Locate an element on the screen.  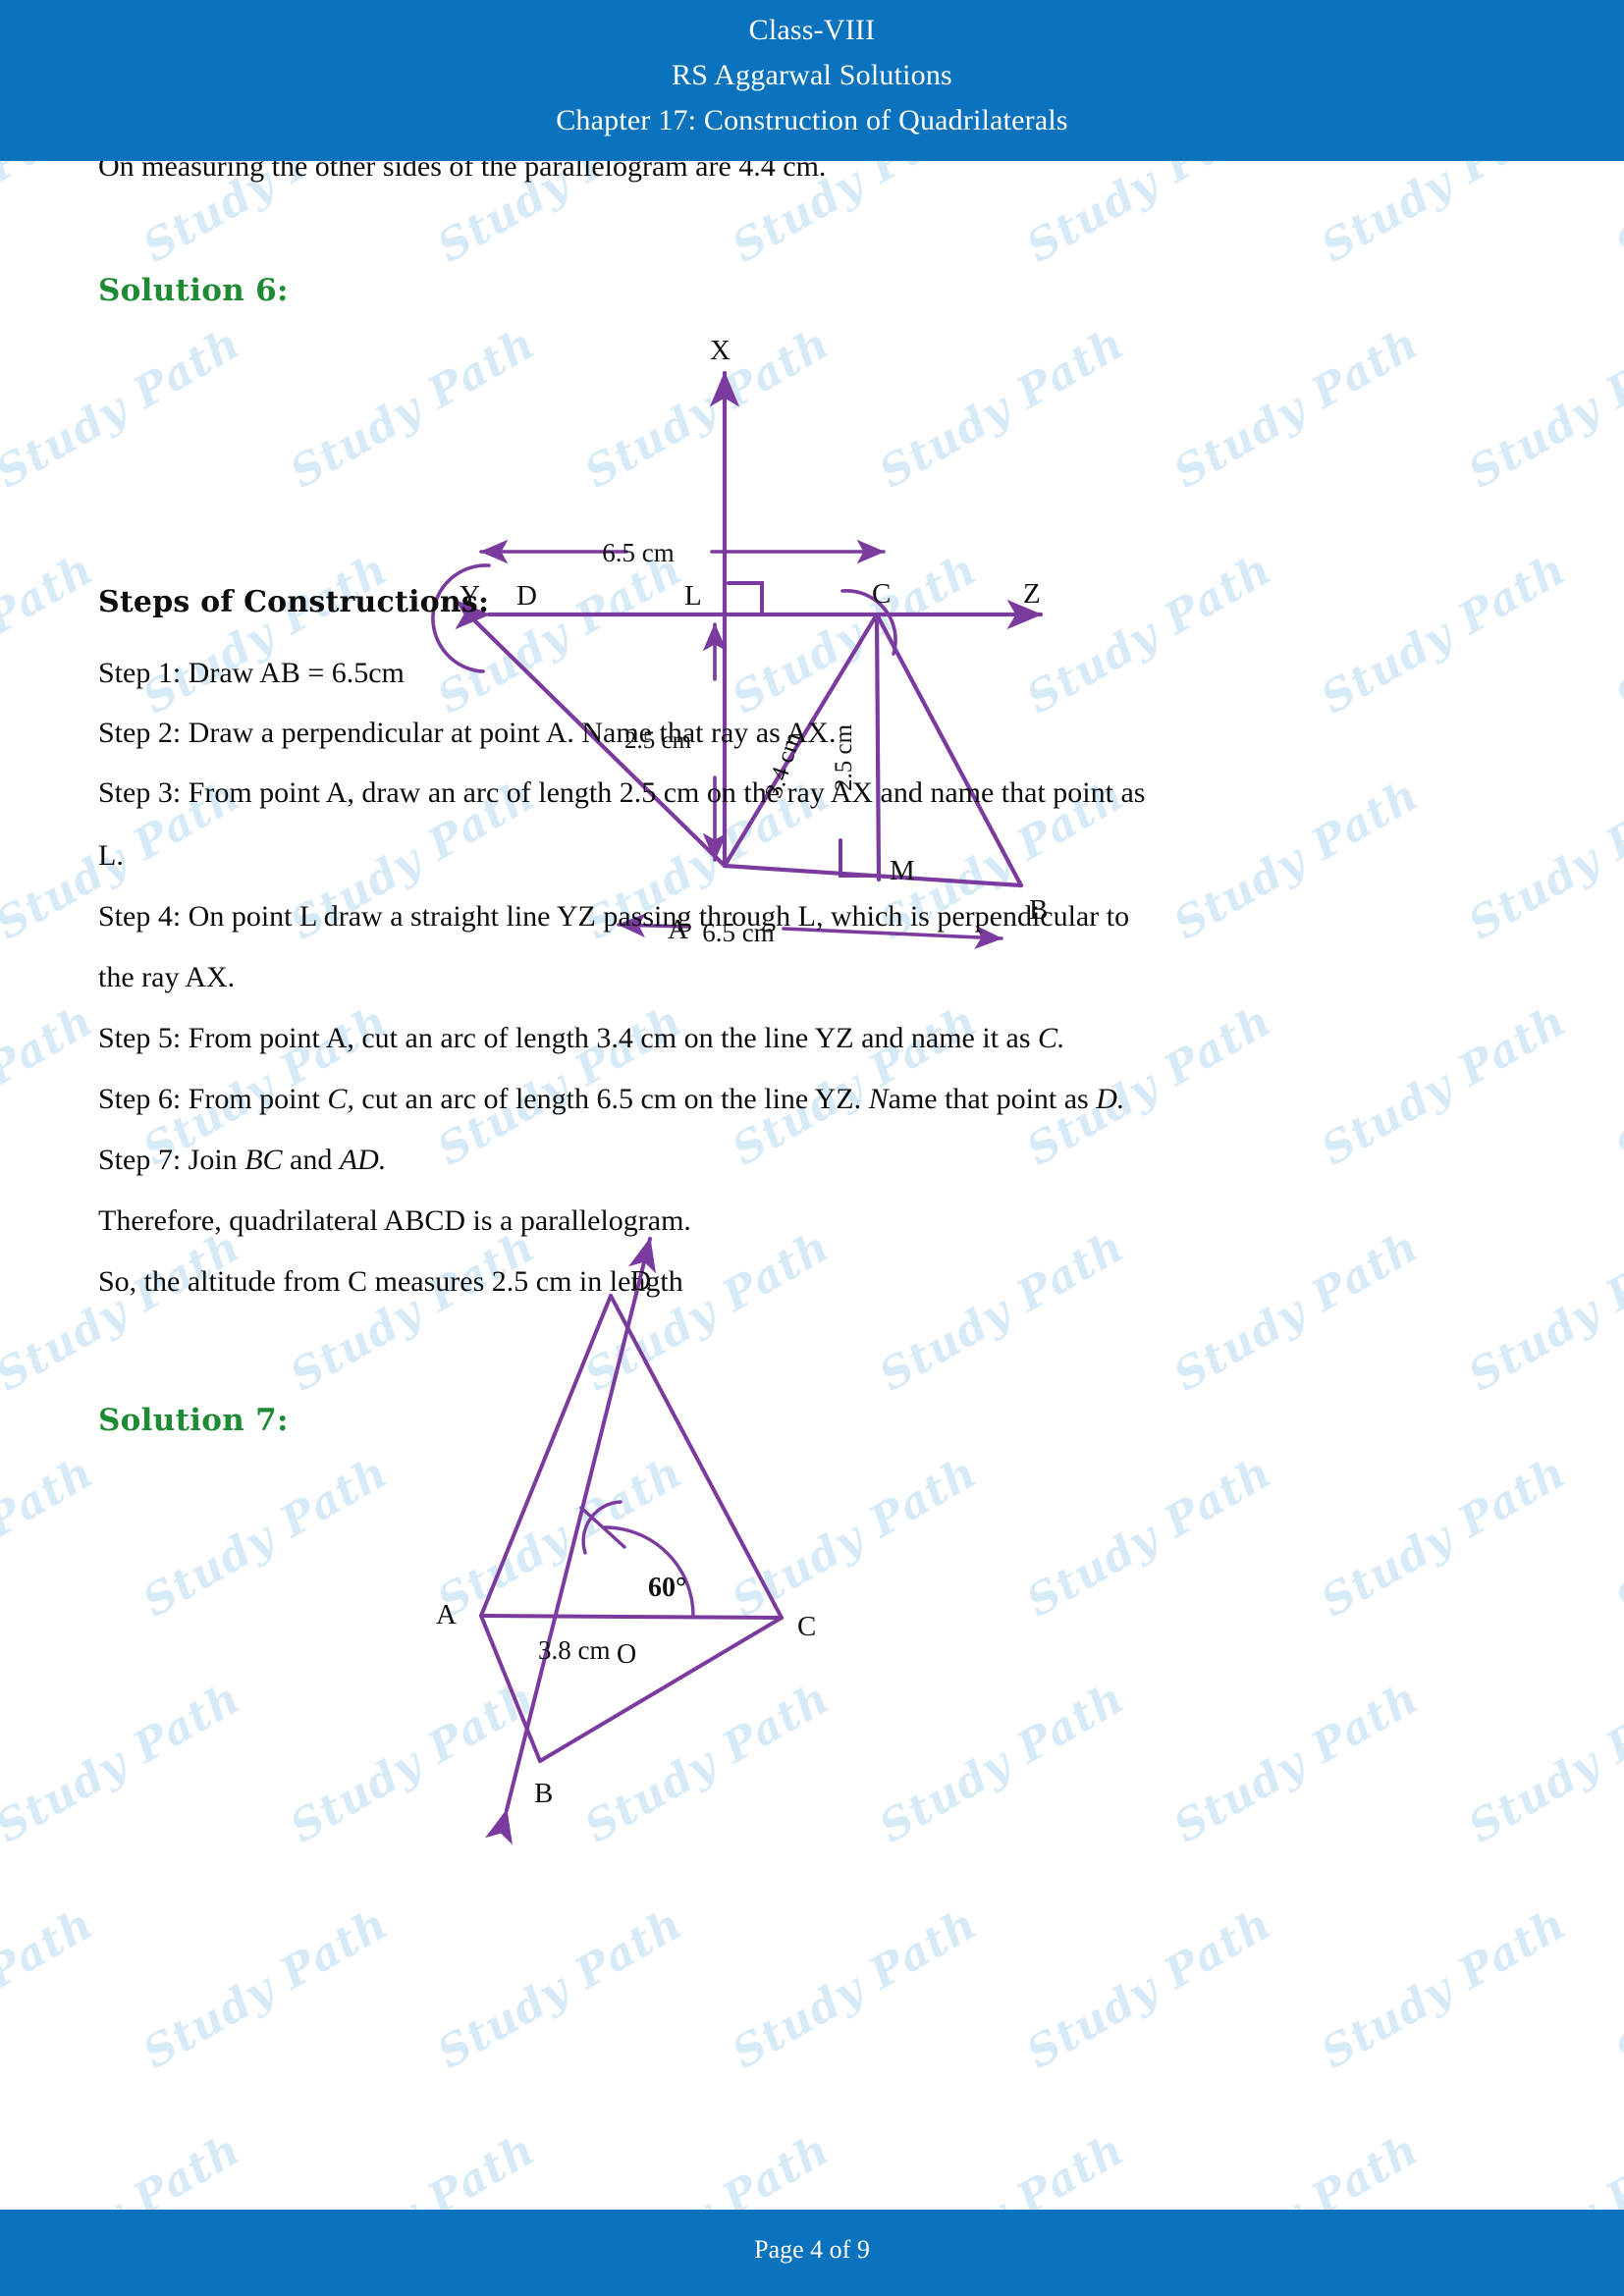
figure7-dim-ao: 3.8 cm is located at coordinates (574, 1650).